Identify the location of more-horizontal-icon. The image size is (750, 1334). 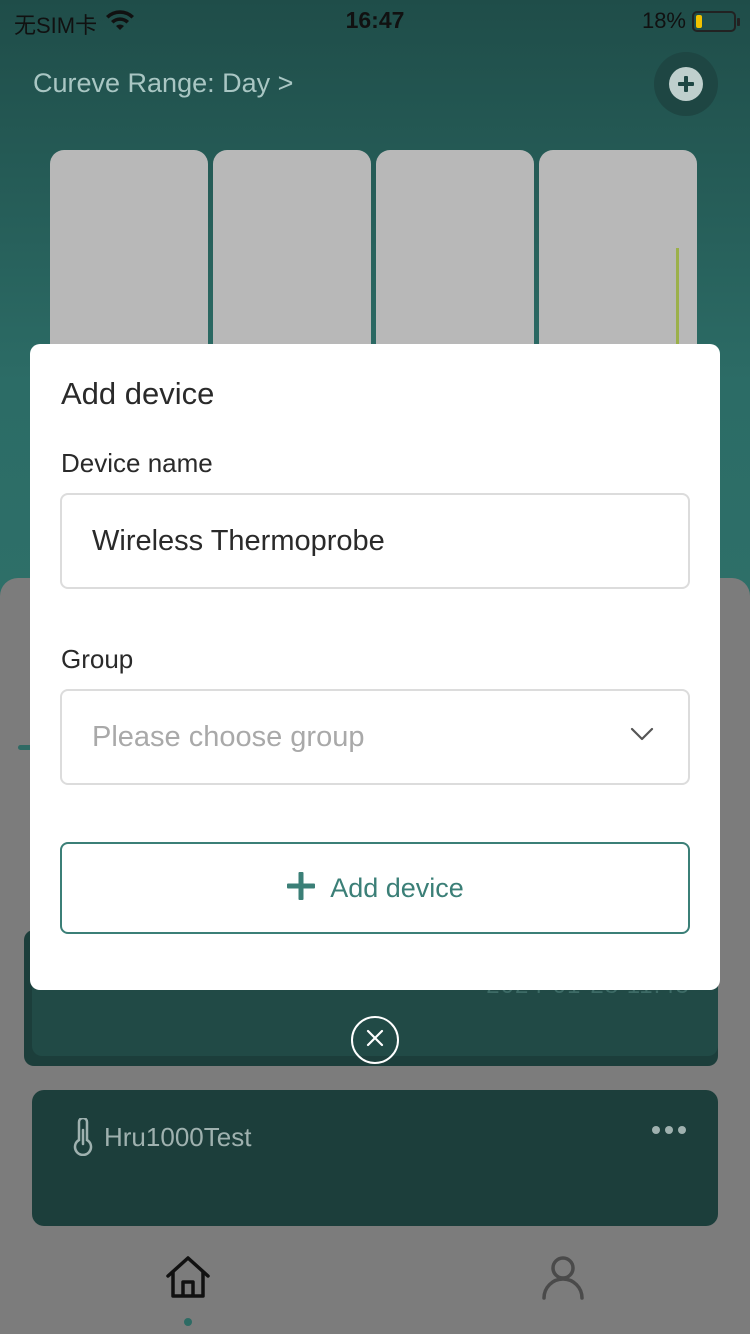
(669, 1130).